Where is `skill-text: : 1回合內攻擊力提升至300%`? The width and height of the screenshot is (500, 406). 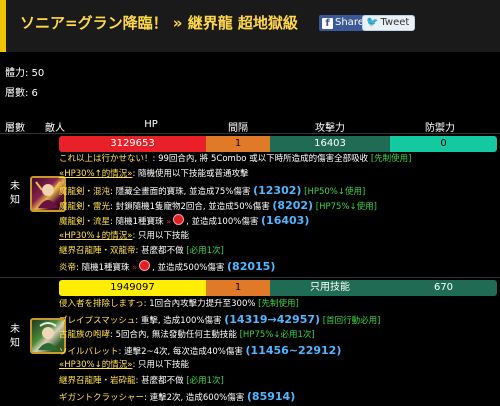 skill-text: : 1回合內攻擊力提升至300% is located at coordinates (201, 304).